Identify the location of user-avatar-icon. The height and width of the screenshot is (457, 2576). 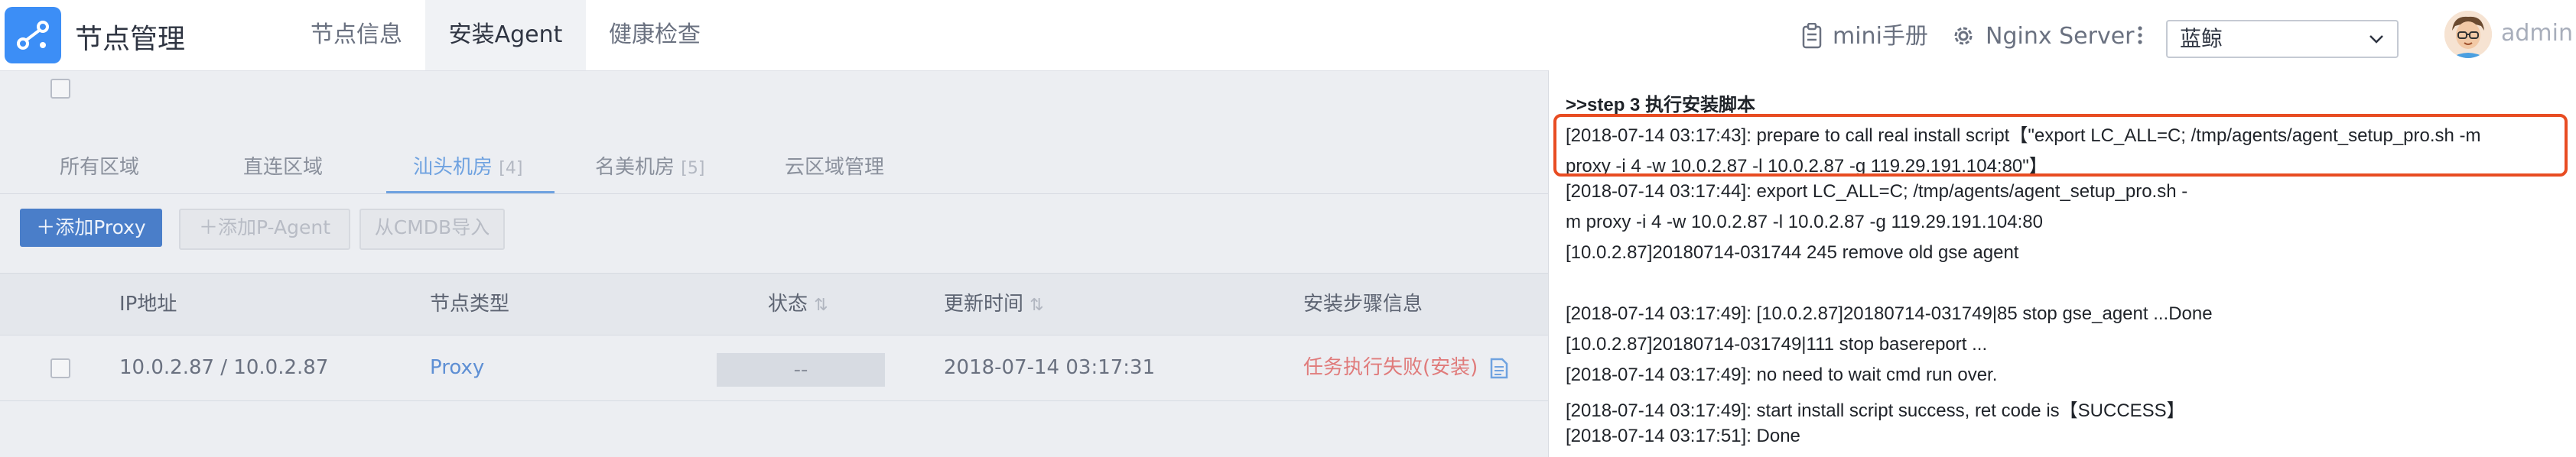
(2468, 34).